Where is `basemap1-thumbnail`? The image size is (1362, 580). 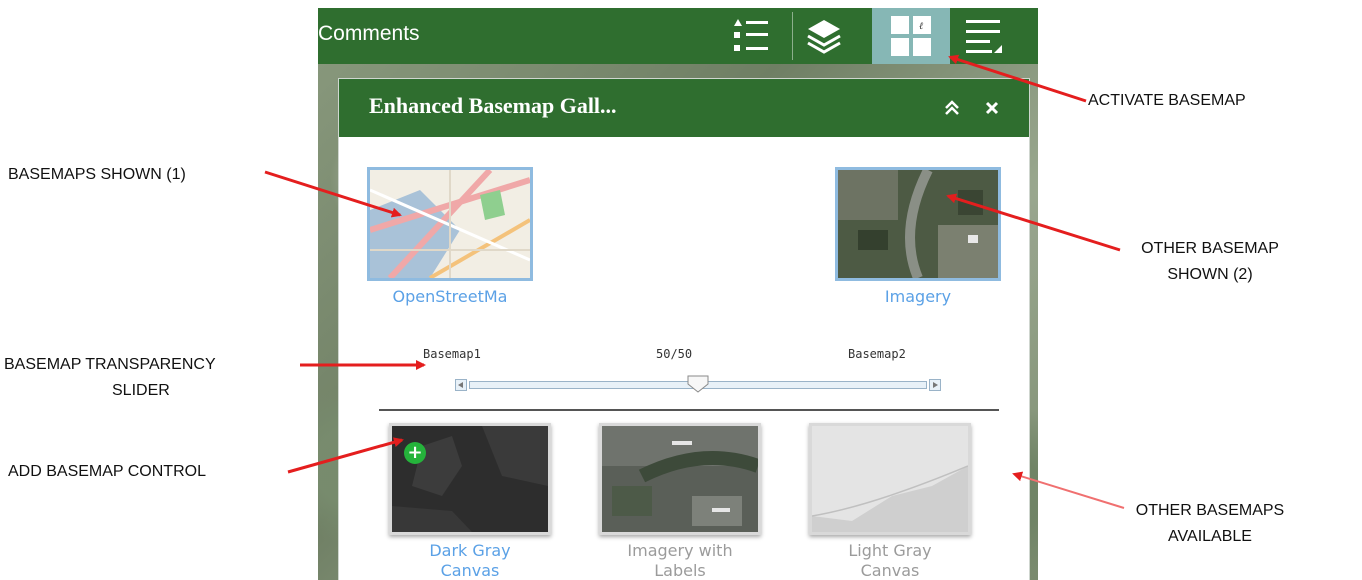 basemap1-thumbnail is located at coordinates (450, 224).